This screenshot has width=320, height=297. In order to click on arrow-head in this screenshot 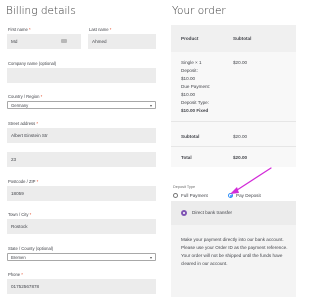, I will do `click(234, 190)`.